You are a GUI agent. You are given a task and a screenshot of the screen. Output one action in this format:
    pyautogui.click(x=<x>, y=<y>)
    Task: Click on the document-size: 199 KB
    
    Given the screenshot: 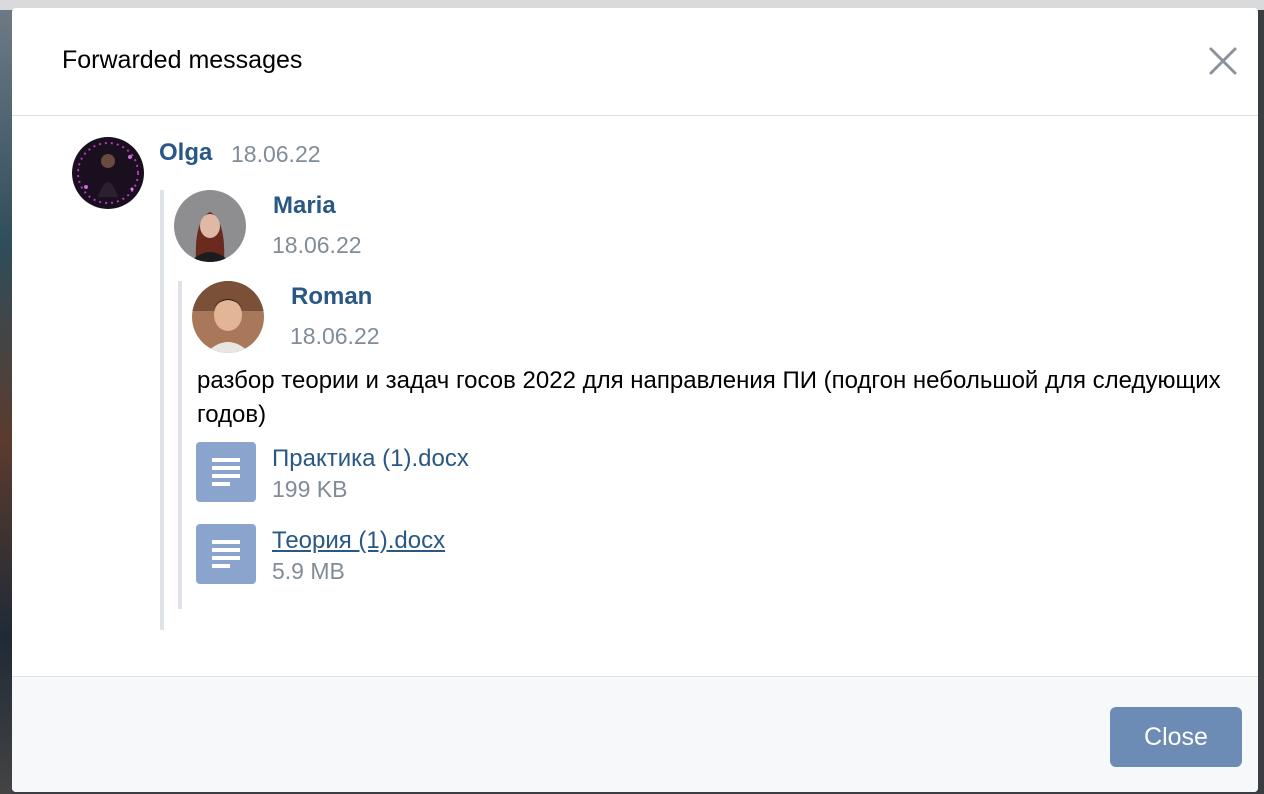 What is the action you would take?
    pyautogui.click(x=310, y=489)
    